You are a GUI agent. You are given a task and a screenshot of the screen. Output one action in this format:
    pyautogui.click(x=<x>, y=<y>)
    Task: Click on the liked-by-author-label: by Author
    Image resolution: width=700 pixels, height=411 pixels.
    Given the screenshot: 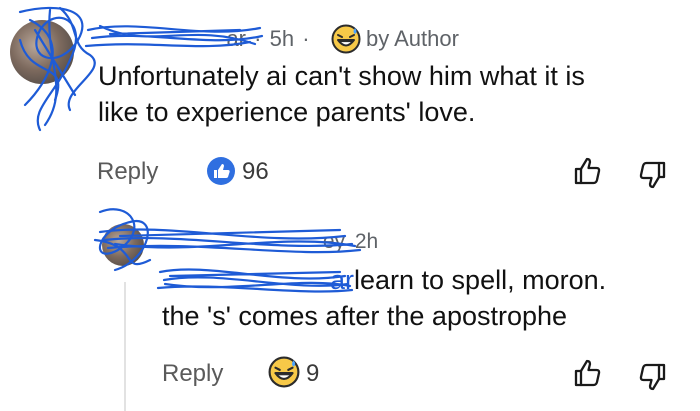 What is the action you would take?
    pyautogui.click(x=412, y=38)
    